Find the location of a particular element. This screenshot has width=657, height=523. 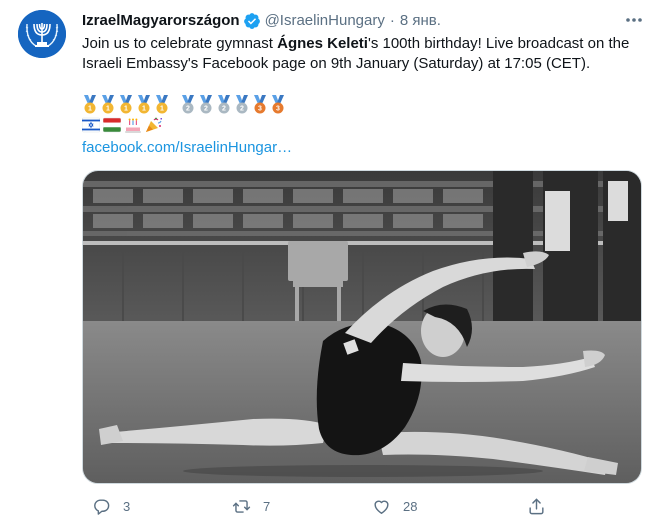

like-button: 28 is located at coordinates (394, 506).